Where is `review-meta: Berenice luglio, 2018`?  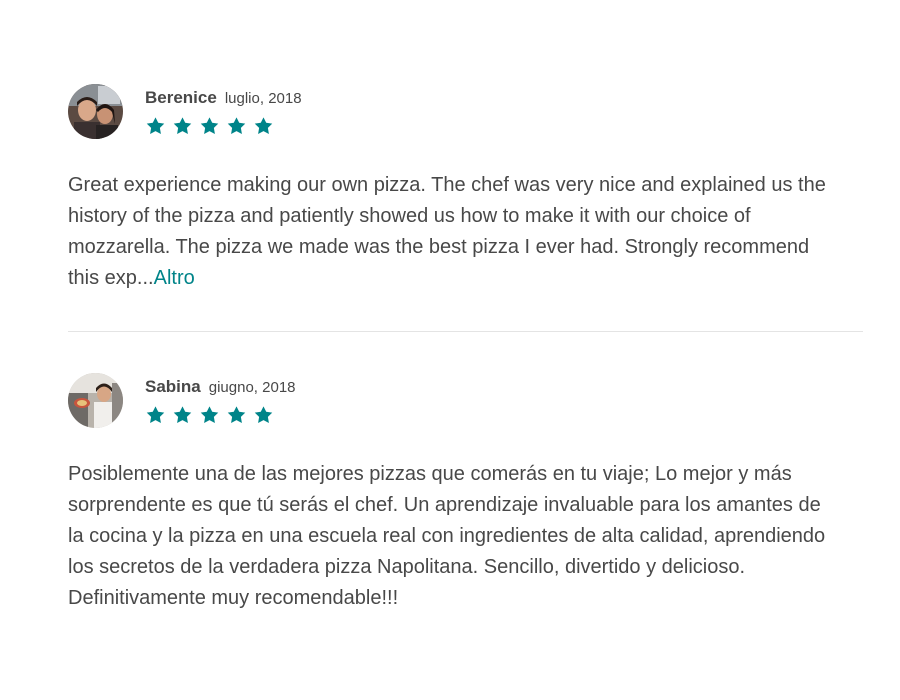 review-meta: Berenice luglio, 2018 is located at coordinates (223, 111).